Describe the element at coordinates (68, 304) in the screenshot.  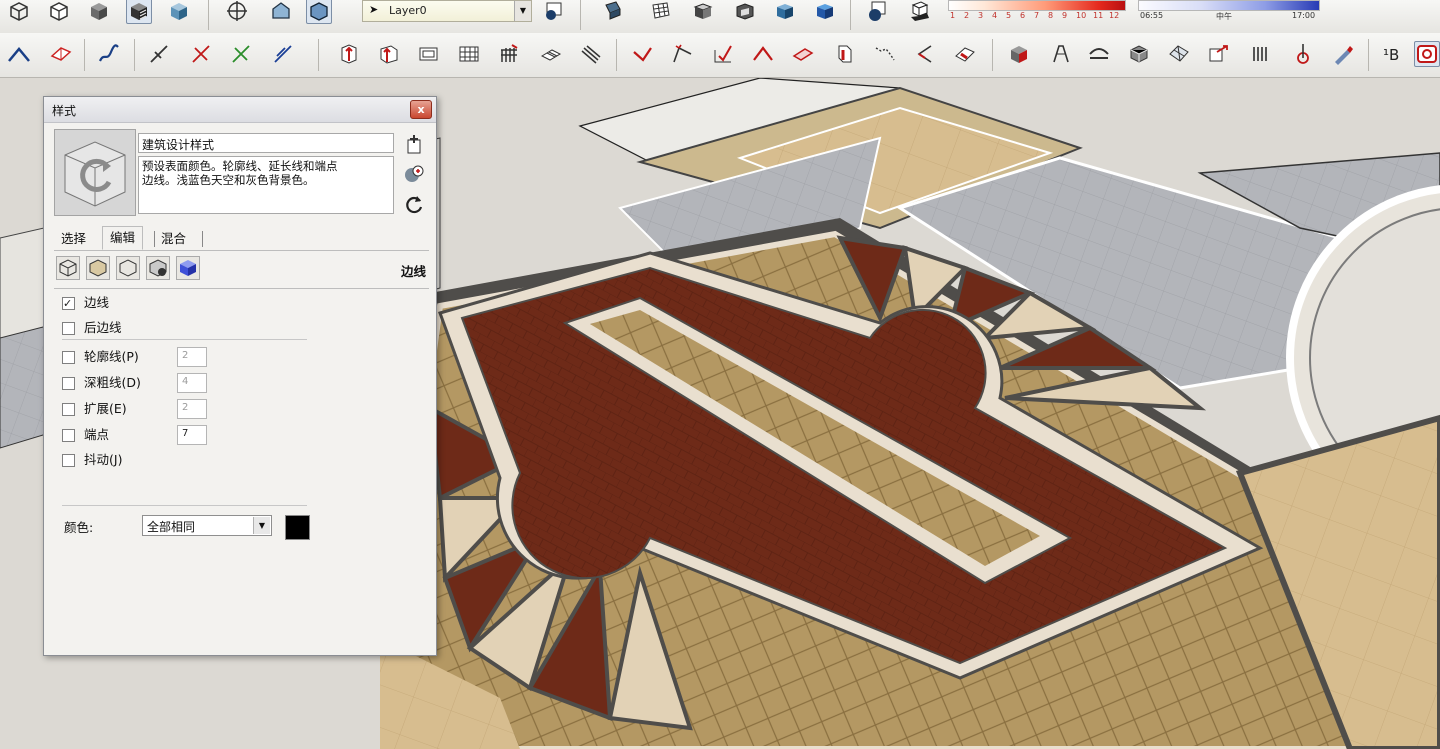
I see `edges-checkbox` at that location.